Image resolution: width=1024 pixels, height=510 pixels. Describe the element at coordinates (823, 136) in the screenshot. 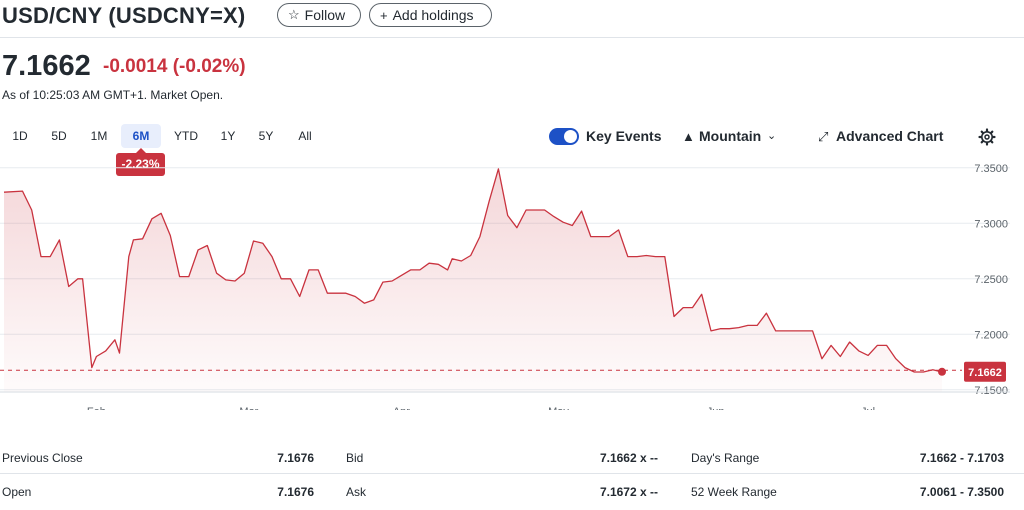

I see `expand-icon: ⤢` at that location.